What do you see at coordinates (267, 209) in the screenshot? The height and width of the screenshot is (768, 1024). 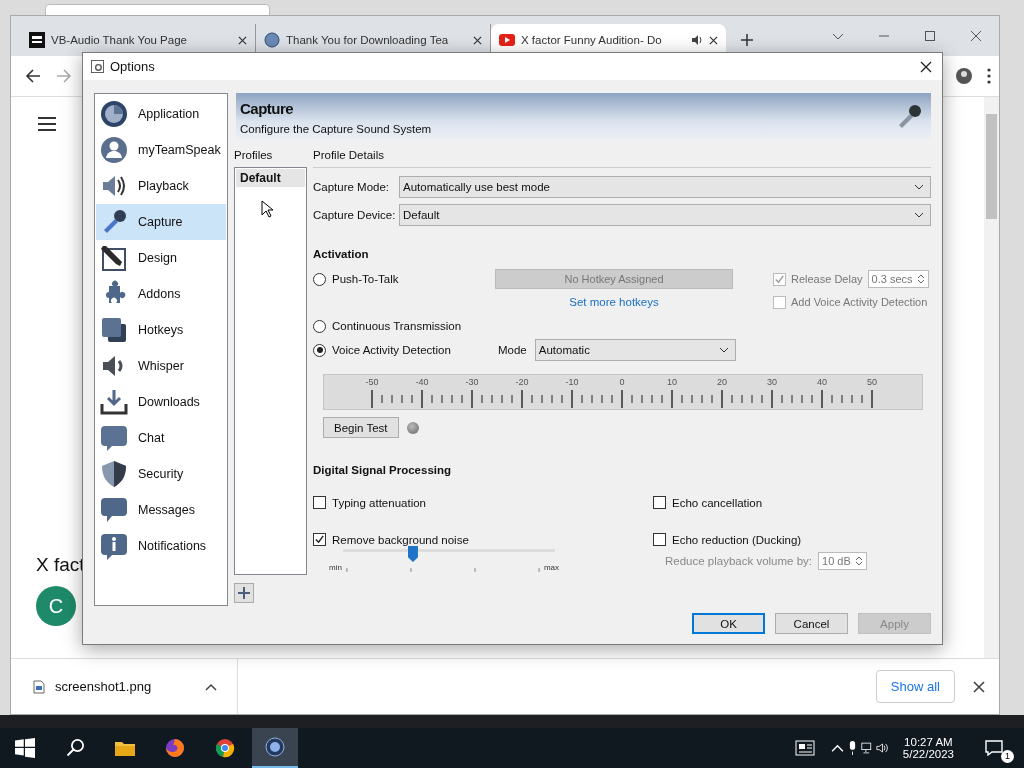 I see `mouse-cursor-icon` at bounding box center [267, 209].